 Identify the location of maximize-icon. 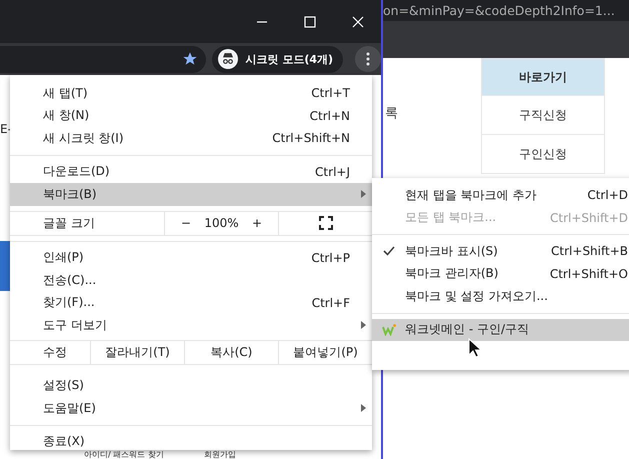
(310, 22).